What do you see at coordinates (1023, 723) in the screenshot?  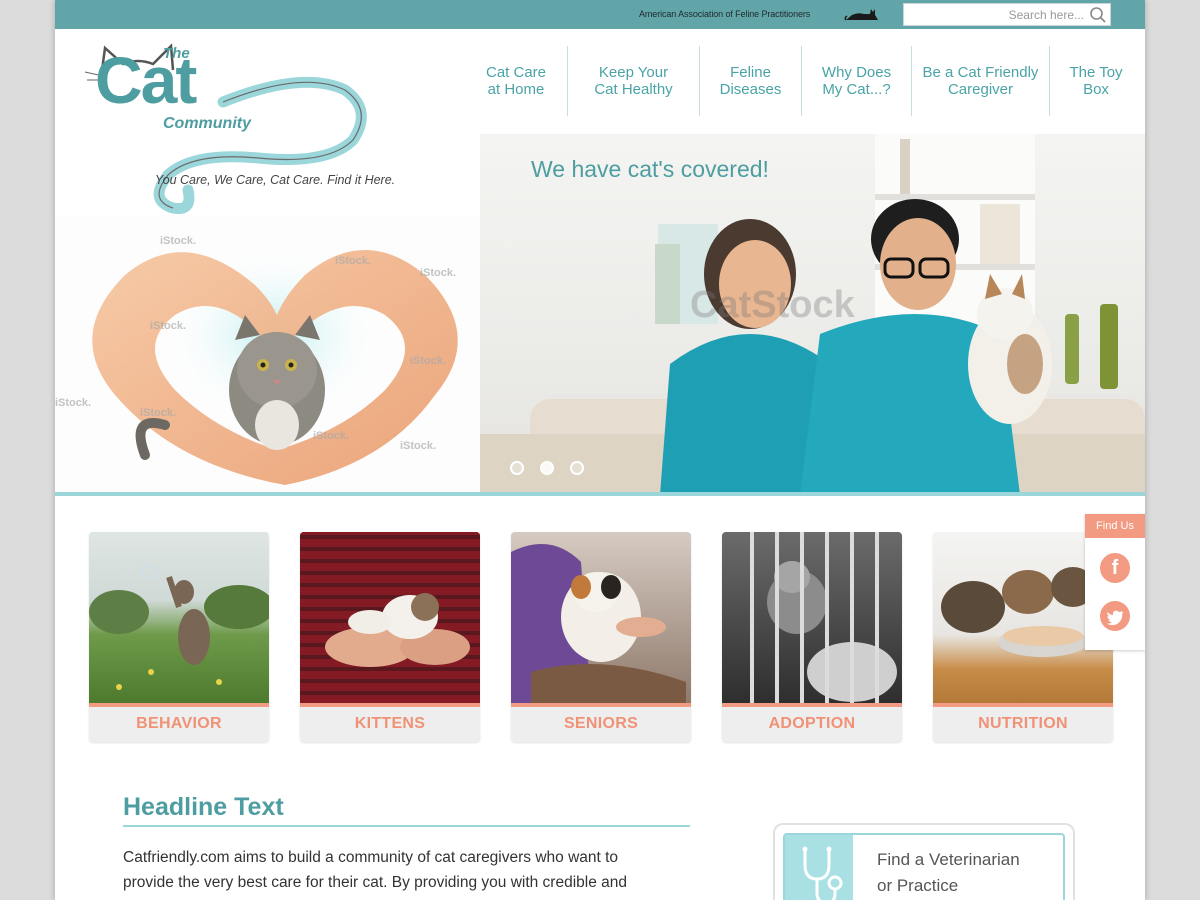 I see `category-label: NUTRITION` at bounding box center [1023, 723].